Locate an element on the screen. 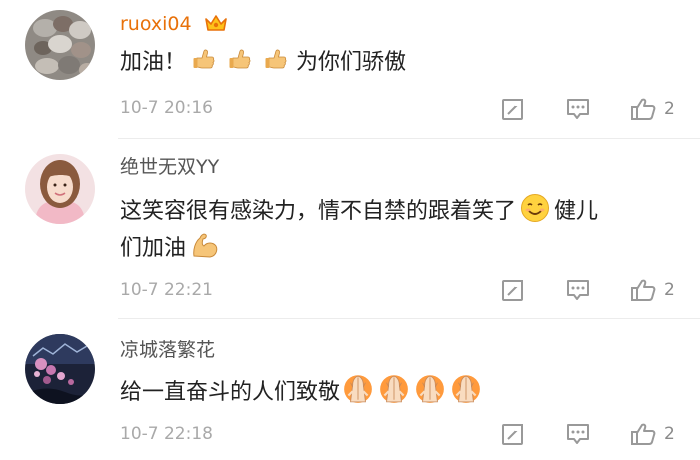 The image size is (700, 460). timestamp: 10-7 20:16 is located at coordinates (166, 108).